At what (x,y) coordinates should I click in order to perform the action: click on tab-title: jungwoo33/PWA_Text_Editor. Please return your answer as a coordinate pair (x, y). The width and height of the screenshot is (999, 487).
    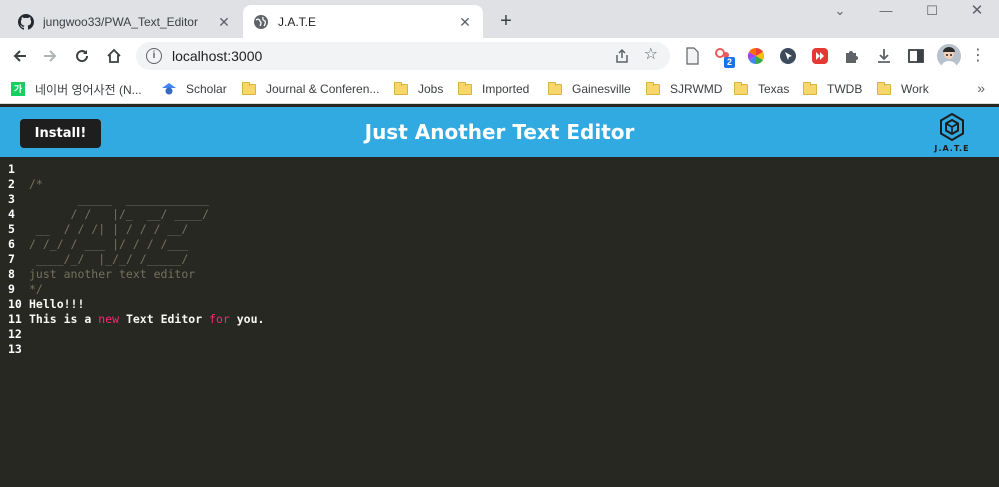
    Looking at the image, I should click on (120, 21).